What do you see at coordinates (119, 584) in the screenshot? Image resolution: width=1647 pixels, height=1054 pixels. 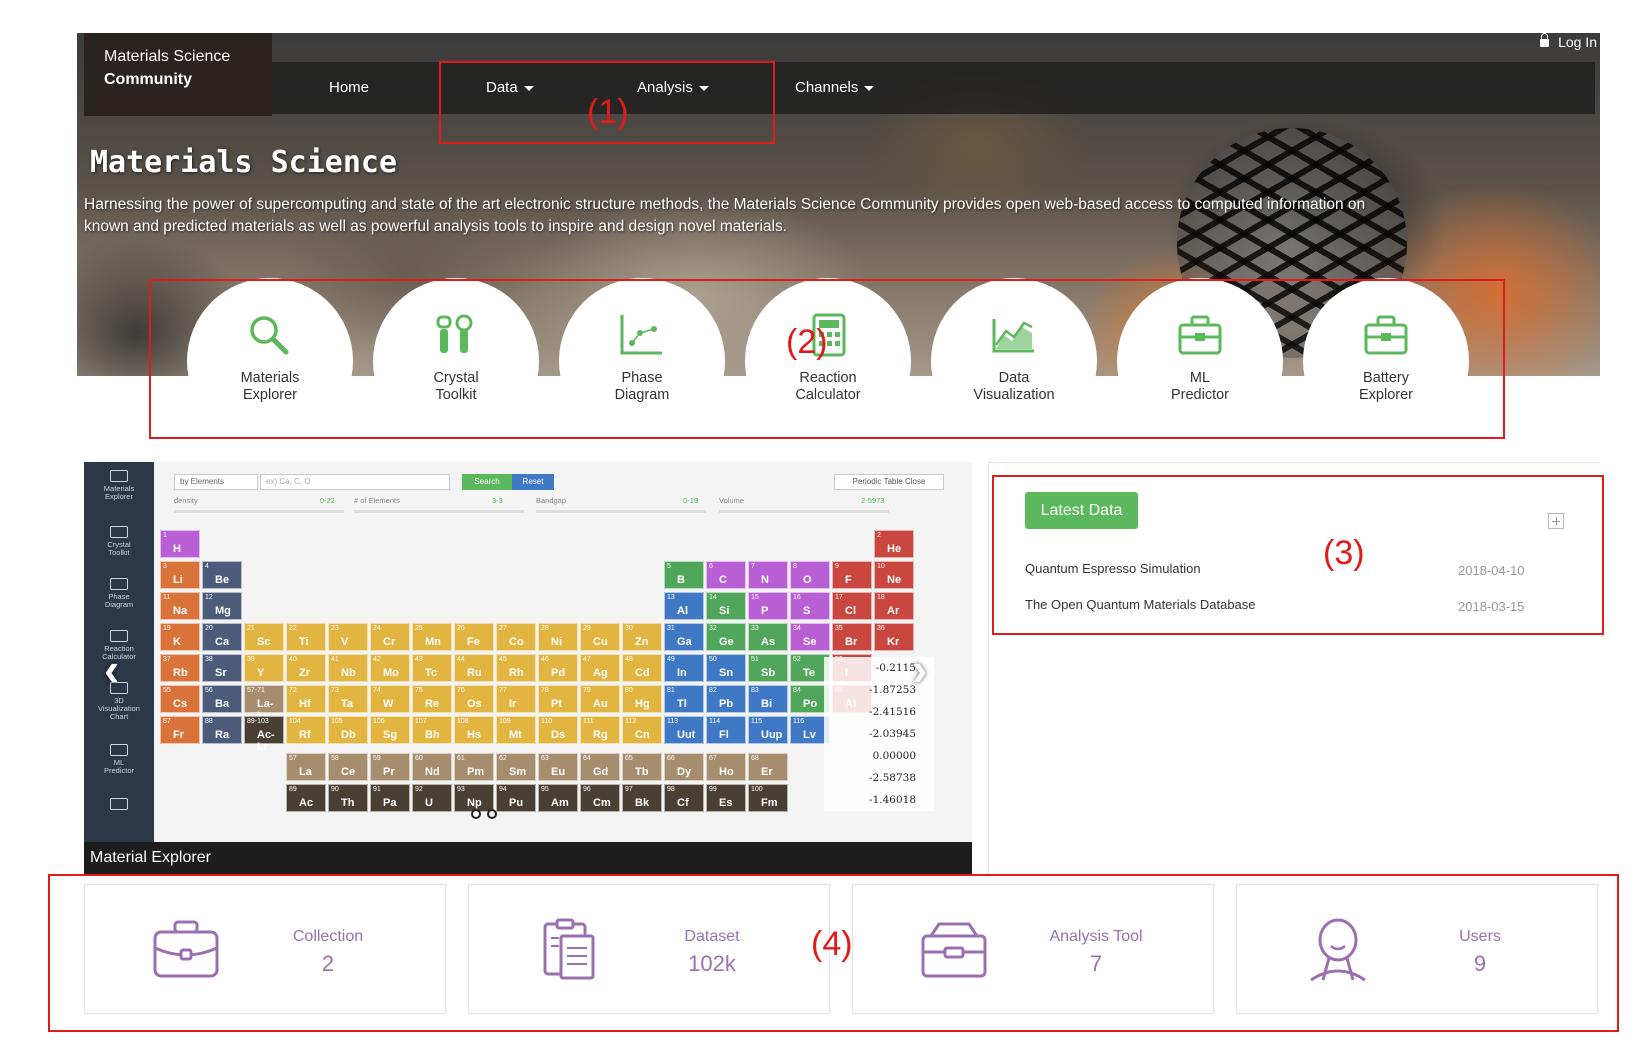 I see `scatter-plot-icon` at bounding box center [119, 584].